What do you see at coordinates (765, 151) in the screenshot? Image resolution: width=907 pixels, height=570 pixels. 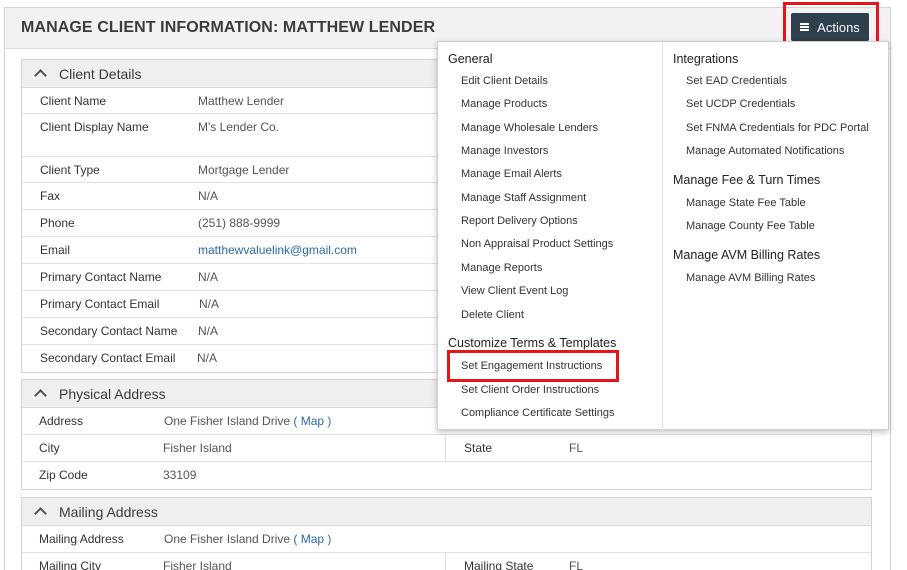 I see `menu-item-manage-automated-notifications: Manage Automated Notifications` at bounding box center [765, 151].